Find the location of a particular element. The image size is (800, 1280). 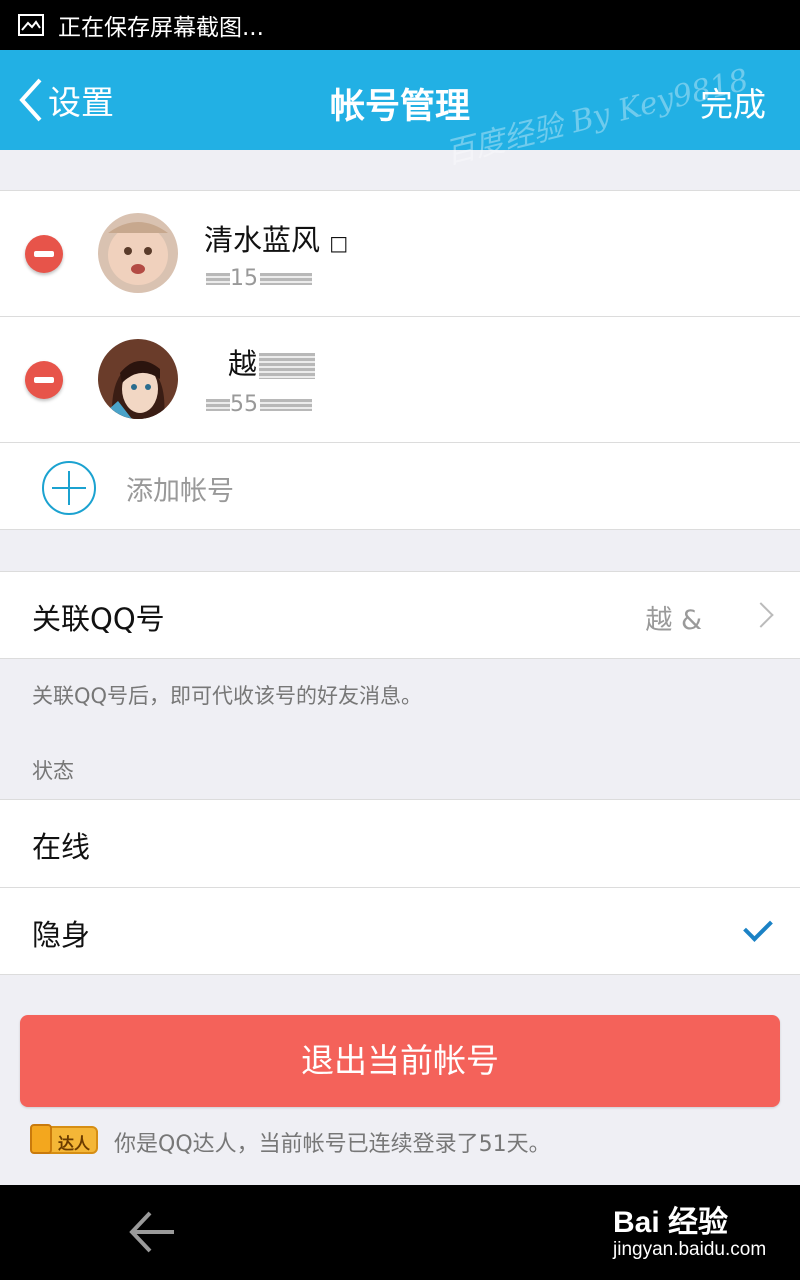

account-name: 清水蓝风 □ is located at coordinates (276, 240).